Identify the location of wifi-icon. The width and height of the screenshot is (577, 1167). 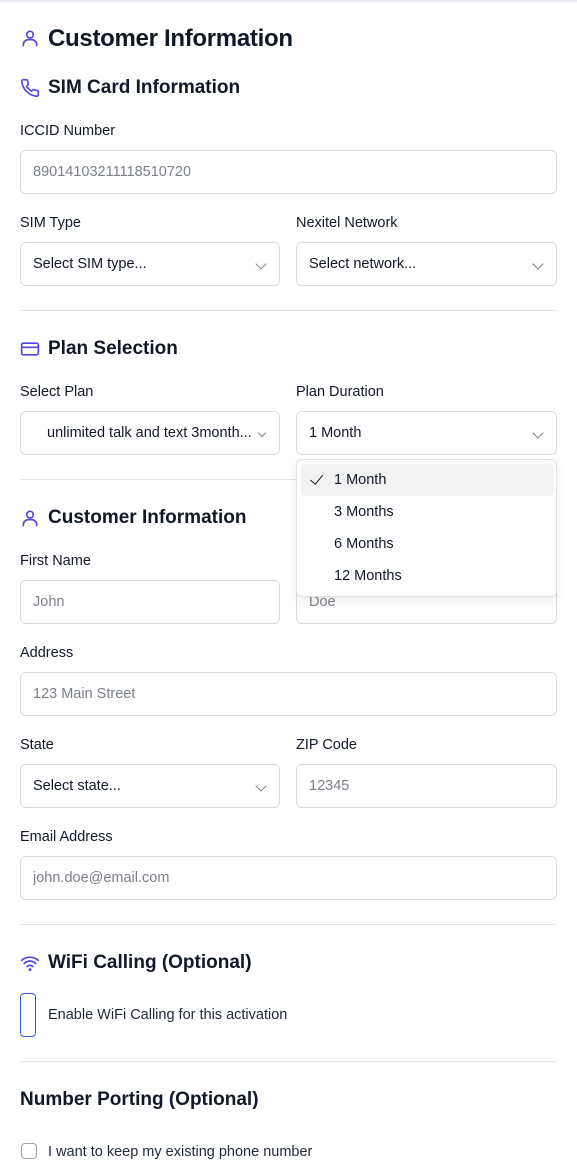
(30, 964).